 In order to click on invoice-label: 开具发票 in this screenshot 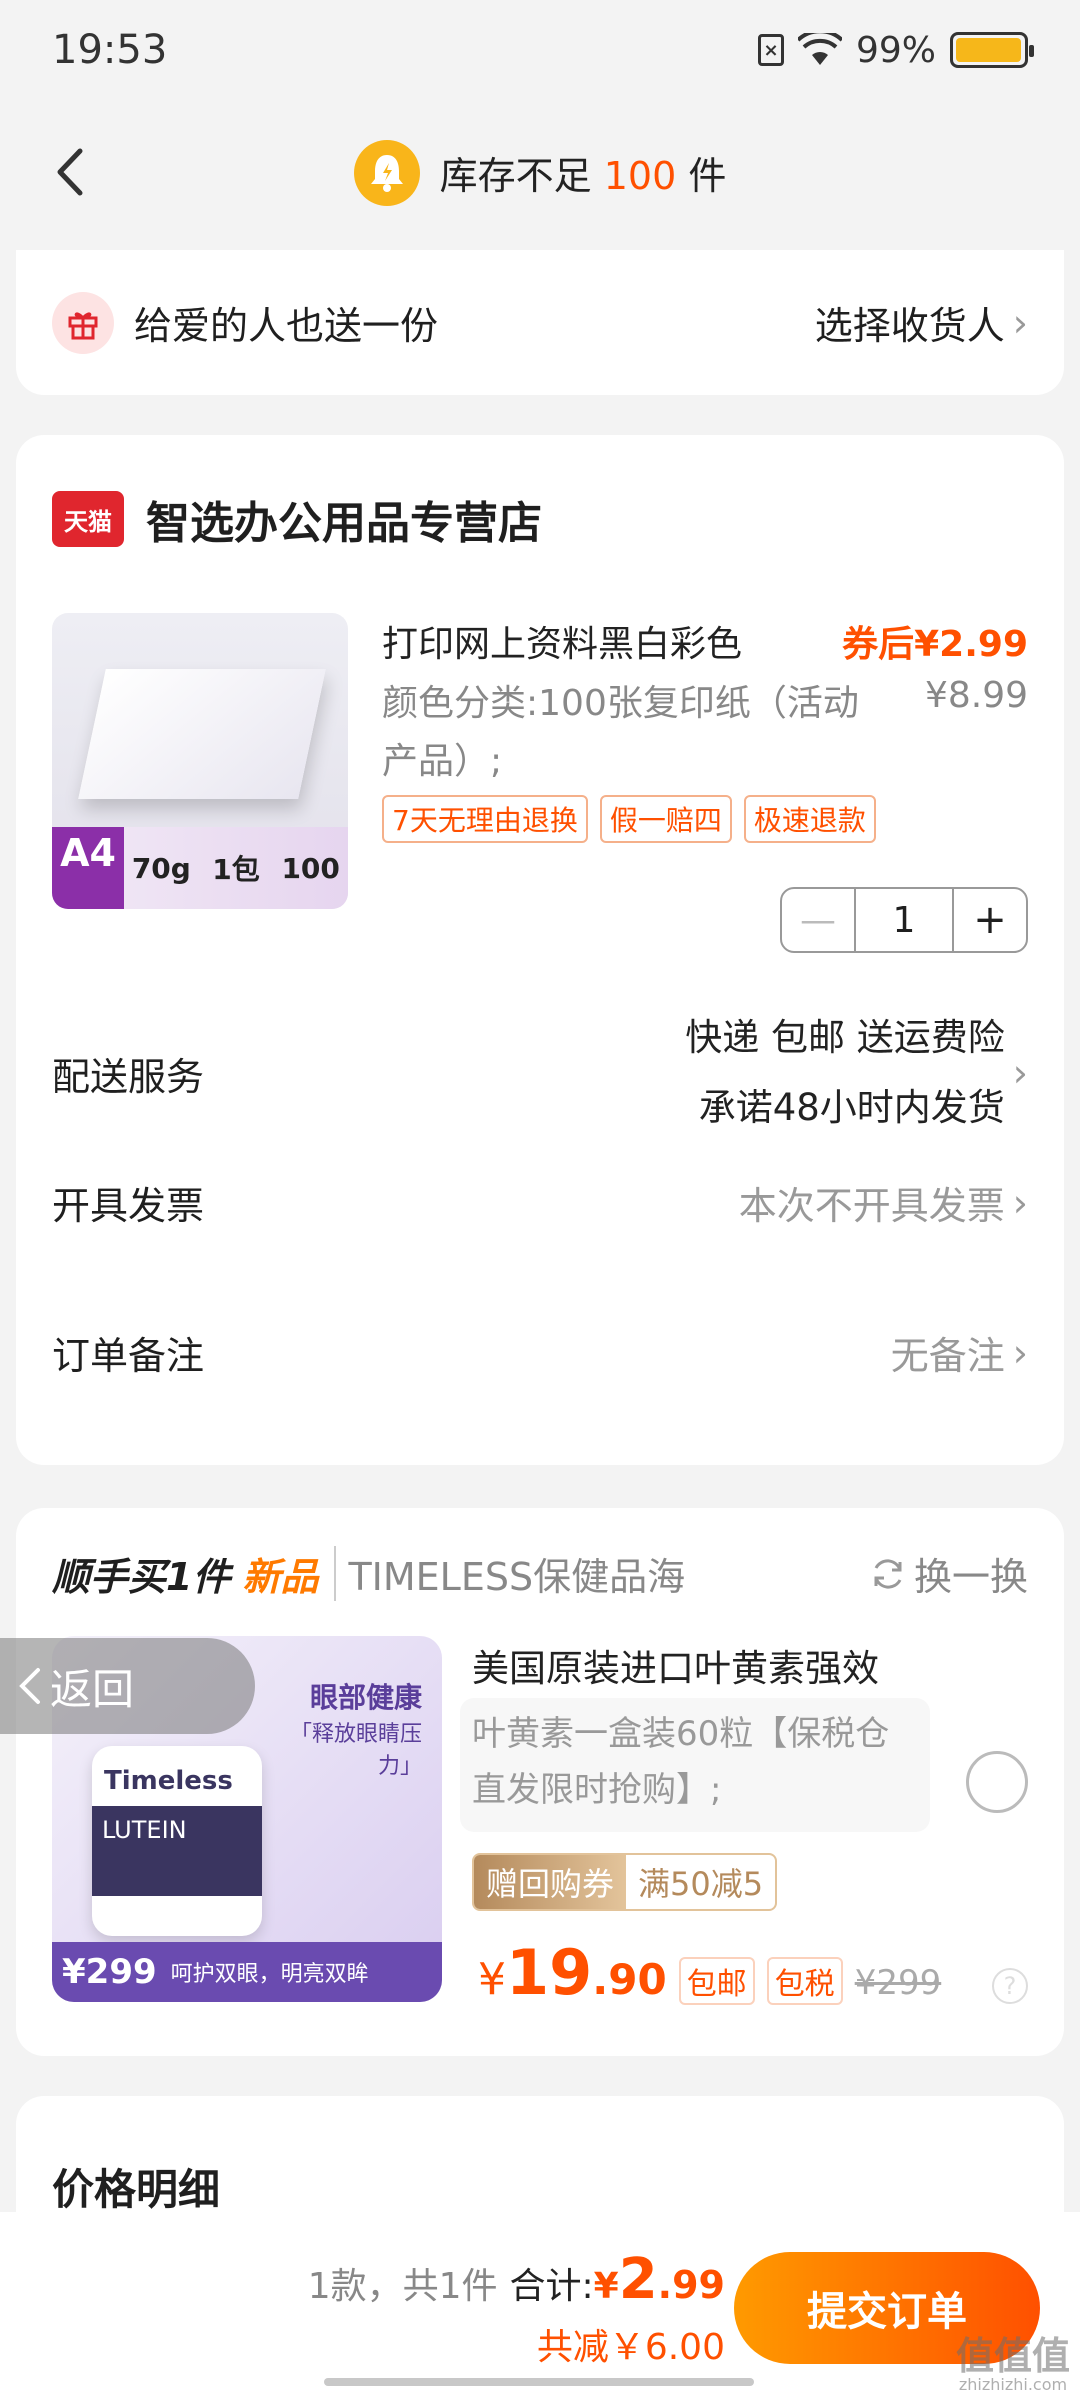, I will do `click(128, 1206)`.